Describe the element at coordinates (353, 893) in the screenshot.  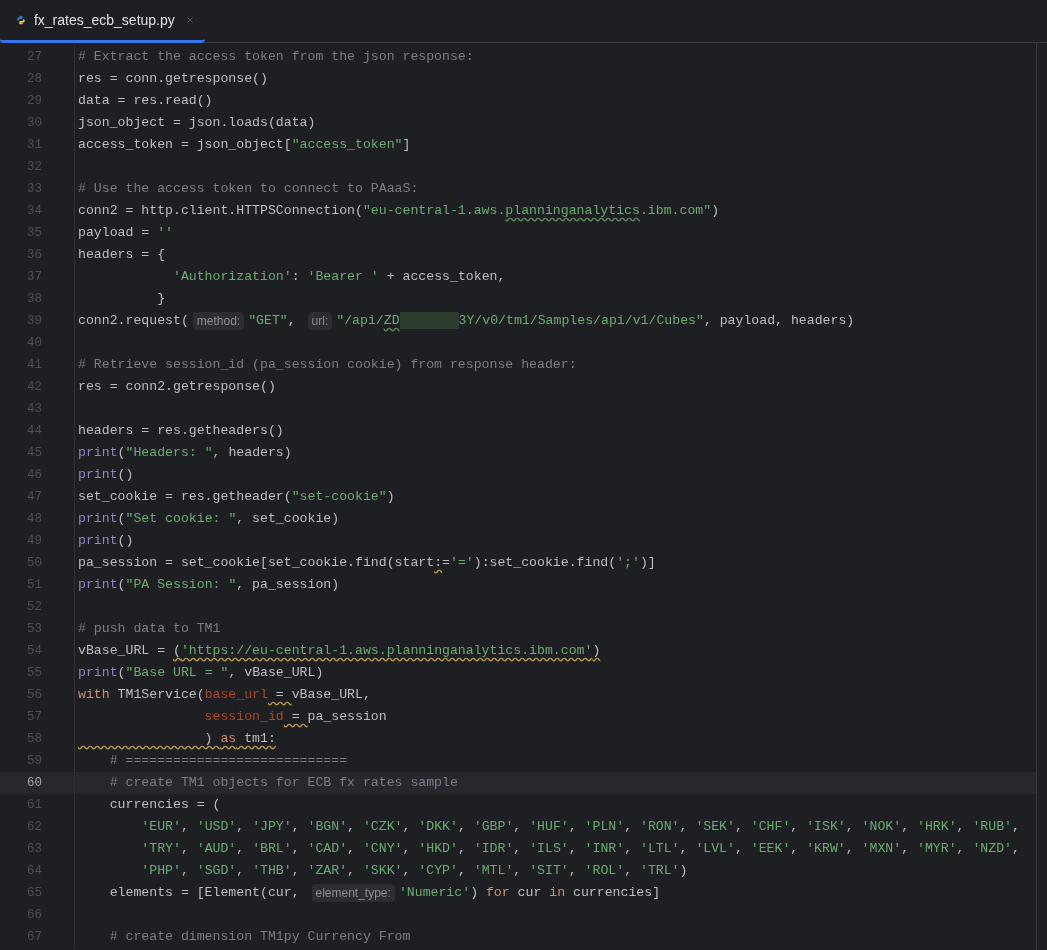
I see `inlay-hint: element_type:` at that location.